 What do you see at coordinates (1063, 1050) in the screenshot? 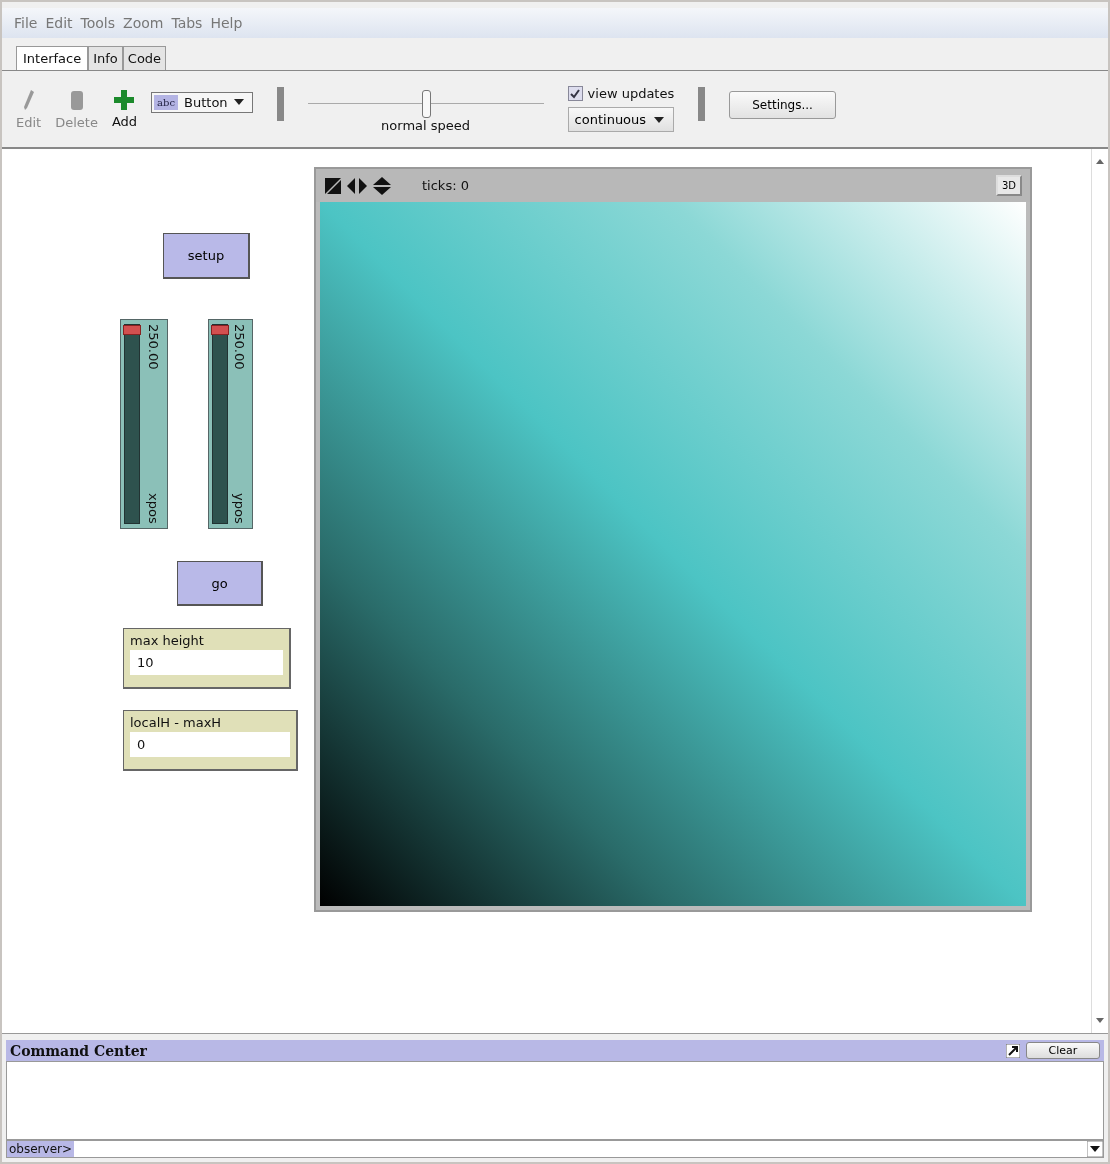
I see `clear-button: Clear` at bounding box center [1063, 1050].